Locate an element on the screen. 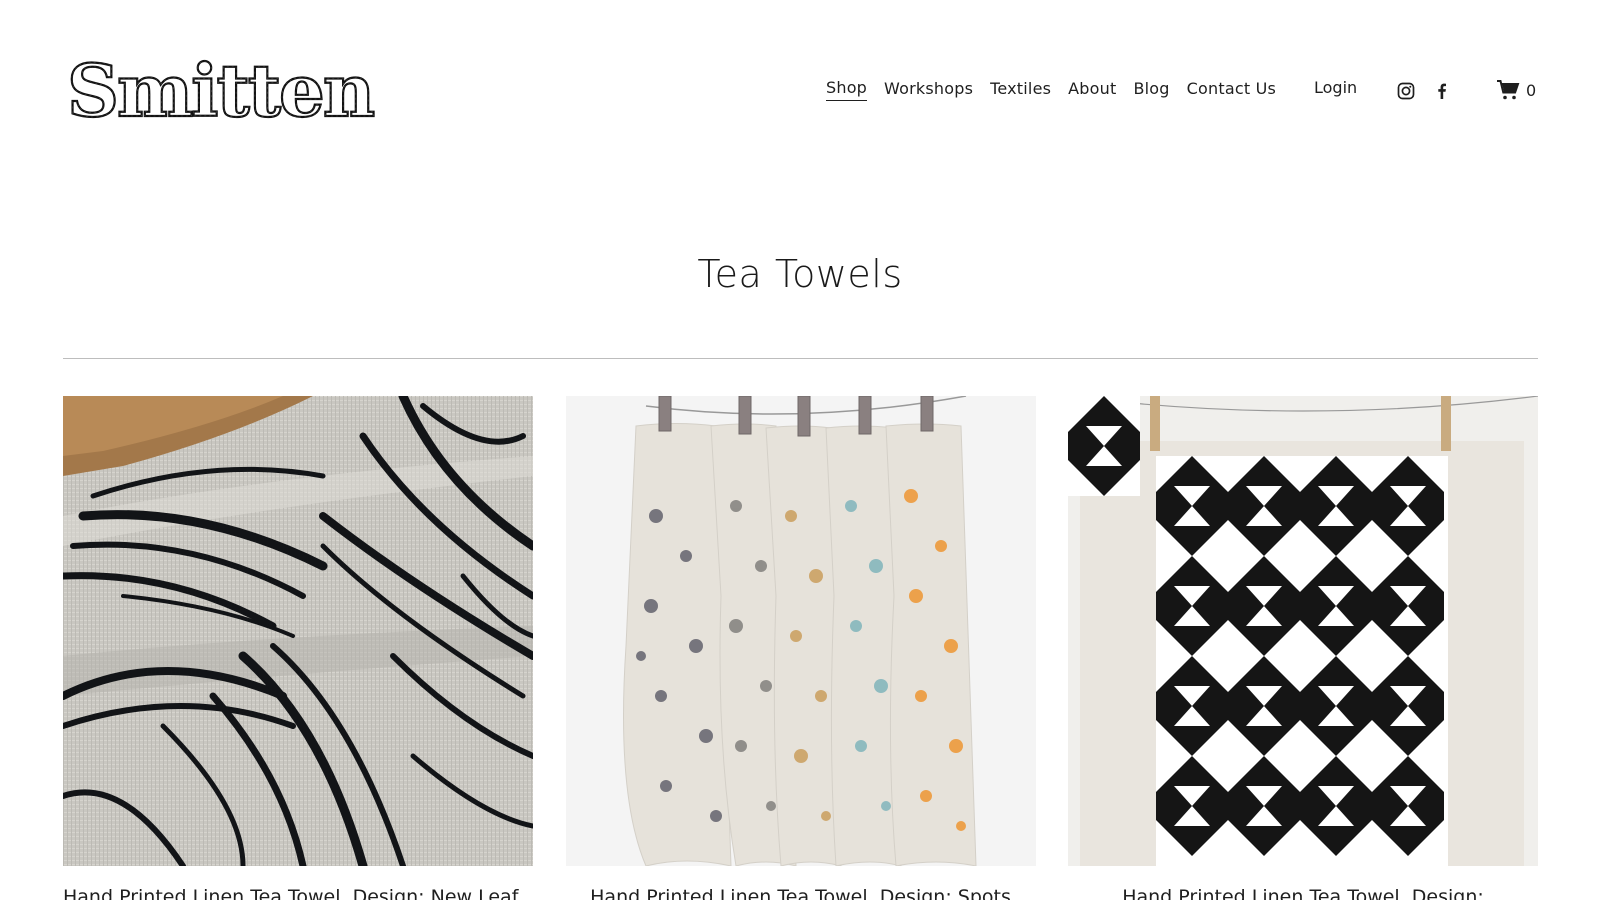 This screenshot has height=900, width=1600. cart-button: 0 is located at coordinates (1516, 90).